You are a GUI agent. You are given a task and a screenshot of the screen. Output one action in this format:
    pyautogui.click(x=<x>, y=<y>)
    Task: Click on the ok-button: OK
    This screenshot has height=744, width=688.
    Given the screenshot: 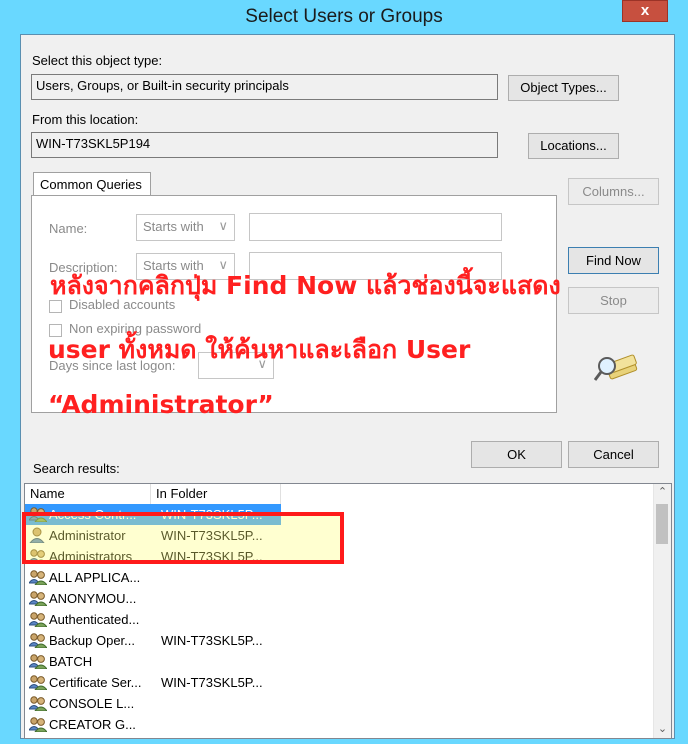 What is the action you would take?
    pyautogui.click(x=516, y=454)
    